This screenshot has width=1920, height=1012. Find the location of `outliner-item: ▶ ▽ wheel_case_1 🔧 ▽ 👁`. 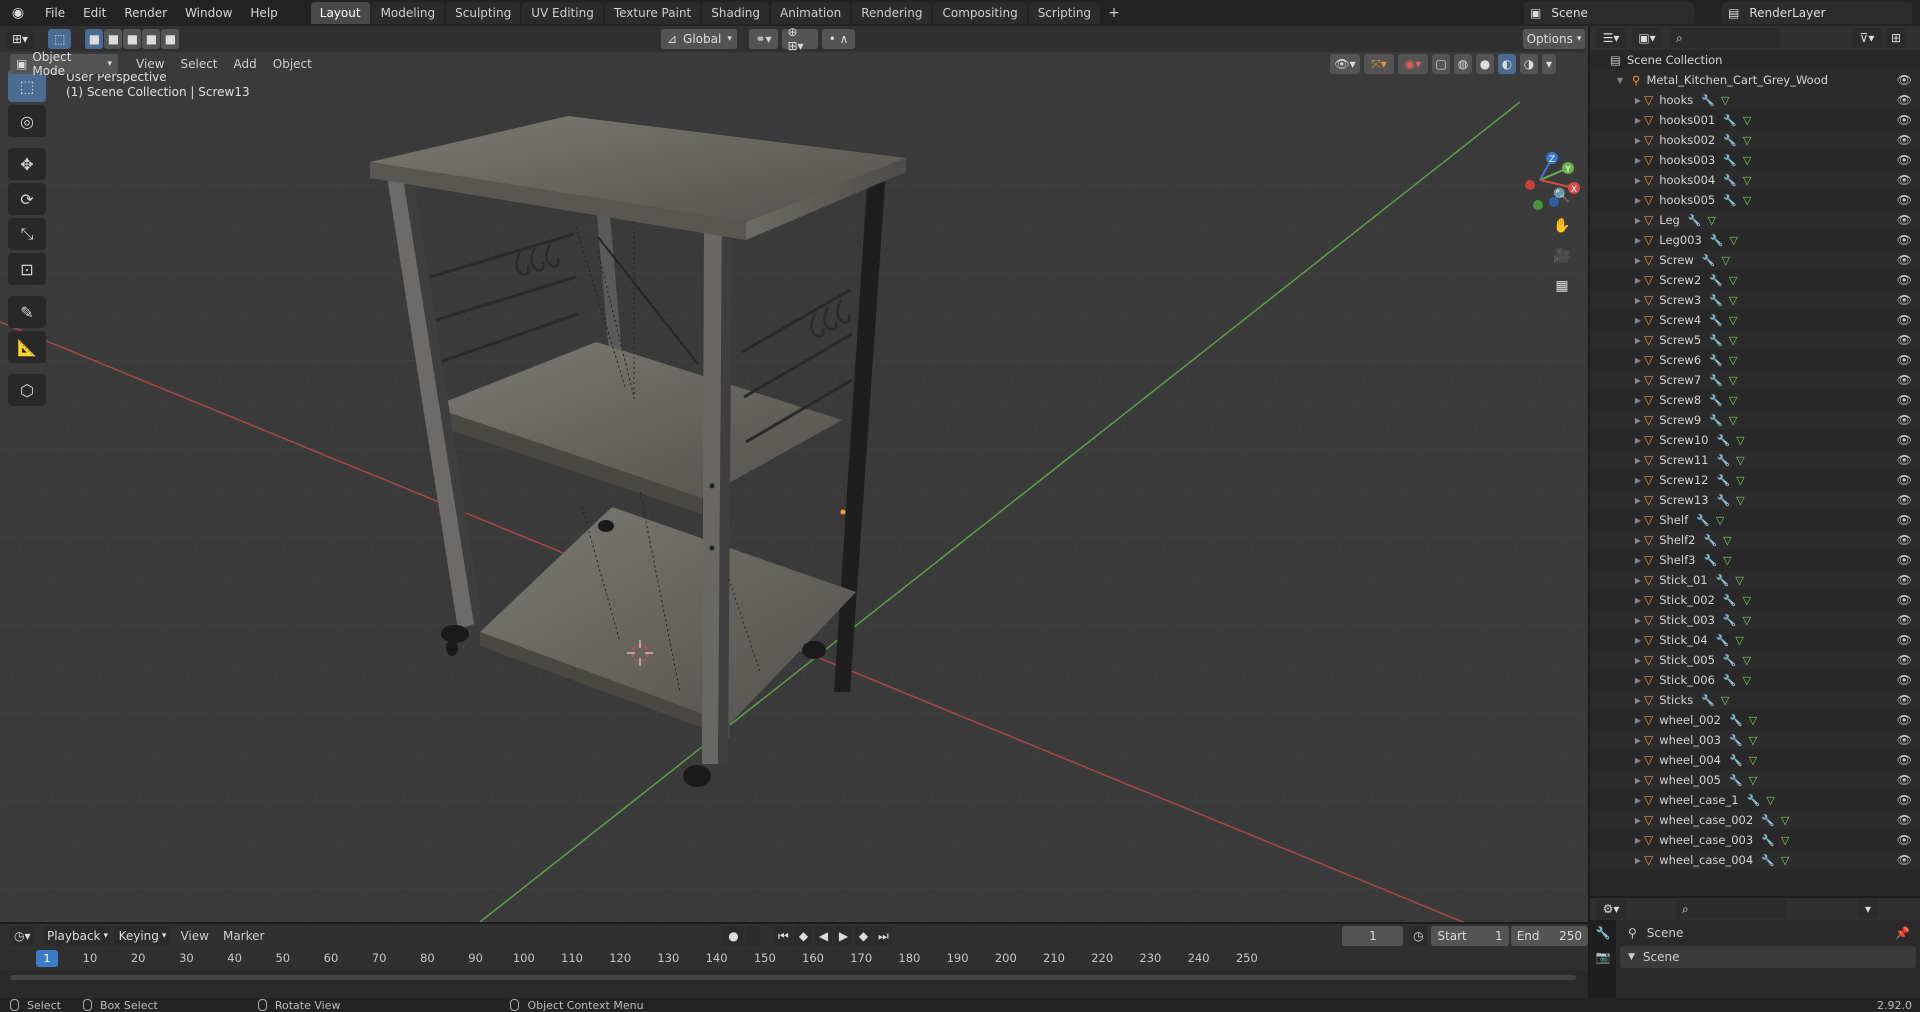

outliner-item: ▶ ▽ wheel_case_1 🔧 ▽ 👁 is located at coordinates (1755, 800).